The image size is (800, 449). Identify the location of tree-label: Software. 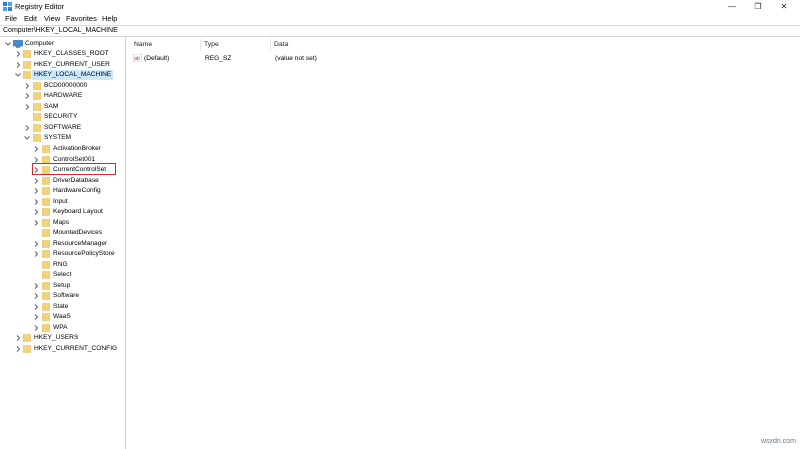
(66, 295).